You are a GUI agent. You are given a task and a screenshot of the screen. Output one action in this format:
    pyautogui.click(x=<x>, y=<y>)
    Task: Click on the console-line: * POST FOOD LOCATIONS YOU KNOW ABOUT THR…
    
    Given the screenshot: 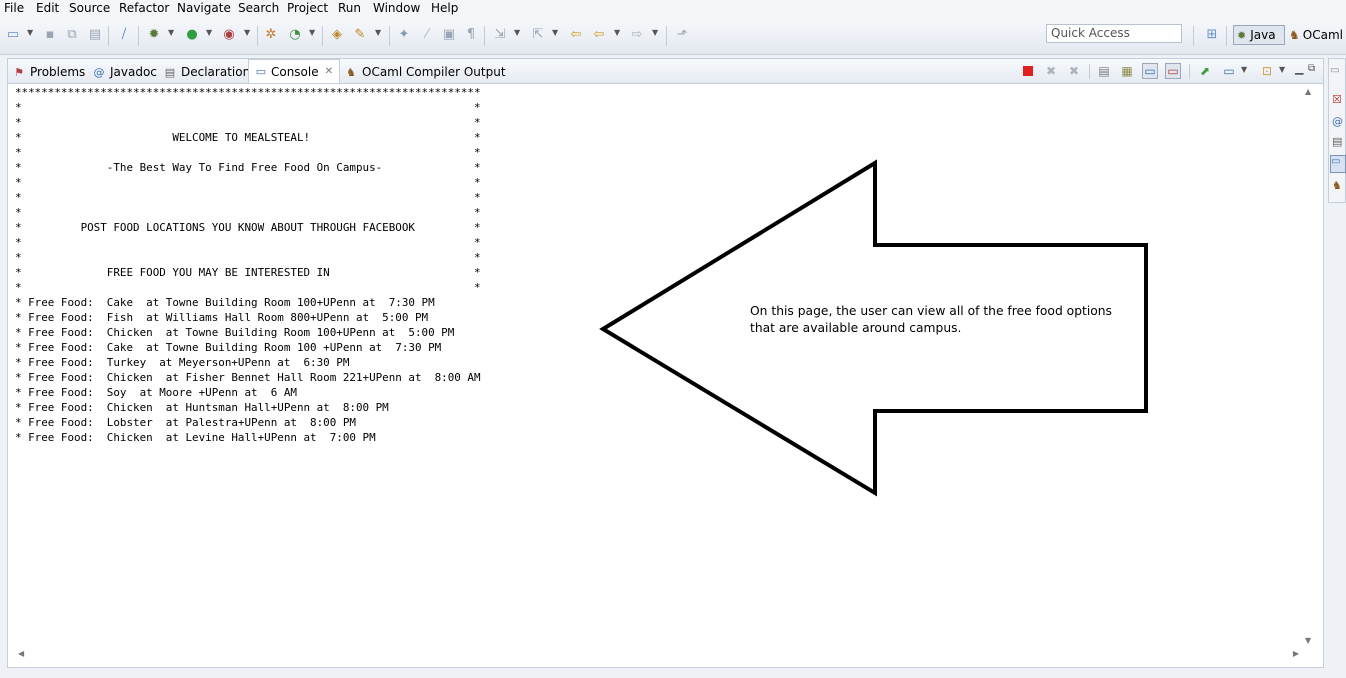 What is the action you would take?
    pyautogui.click(x=248, y=227)
    